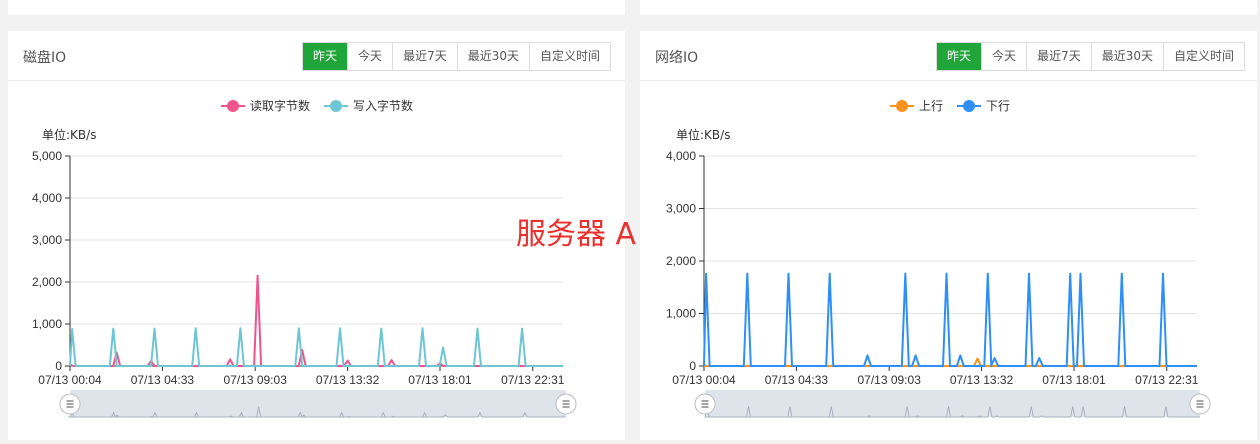 This screenshot has height=444, width=1260. What do you see at coordinates (1074, 380) in the screenshot?
I see `network-xtick-label: 07/13 18:01` at bounding box center [1074, 380].